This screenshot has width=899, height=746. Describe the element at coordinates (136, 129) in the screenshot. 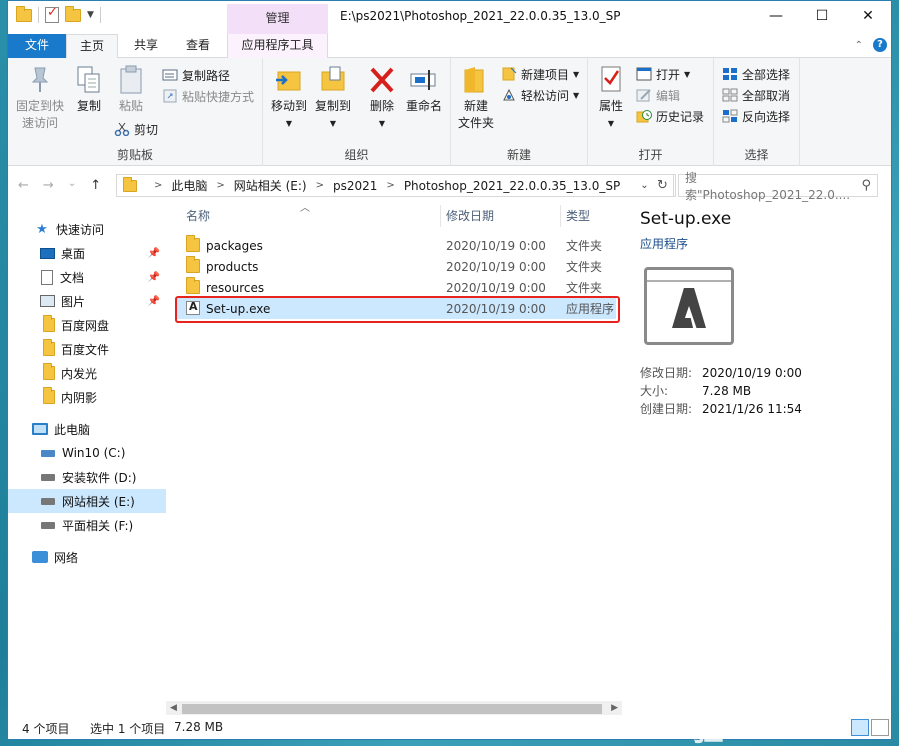

I see `cut-button: 剪切` at that location.